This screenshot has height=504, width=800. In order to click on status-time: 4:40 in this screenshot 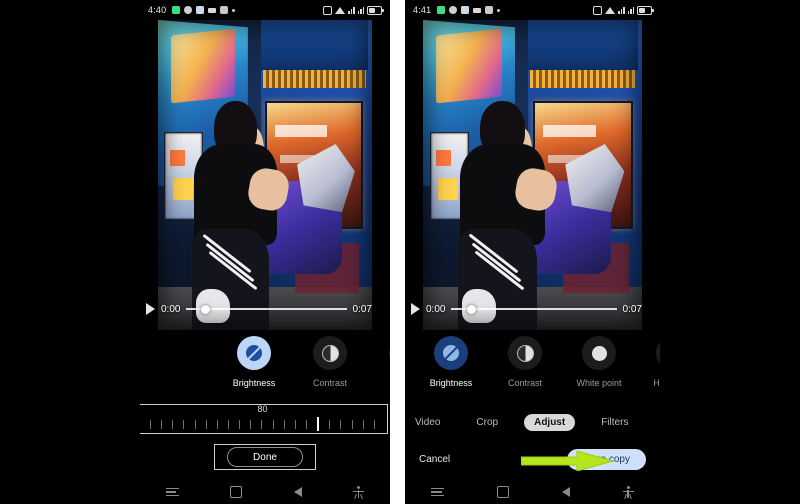, I will do `click(157, 10)`.